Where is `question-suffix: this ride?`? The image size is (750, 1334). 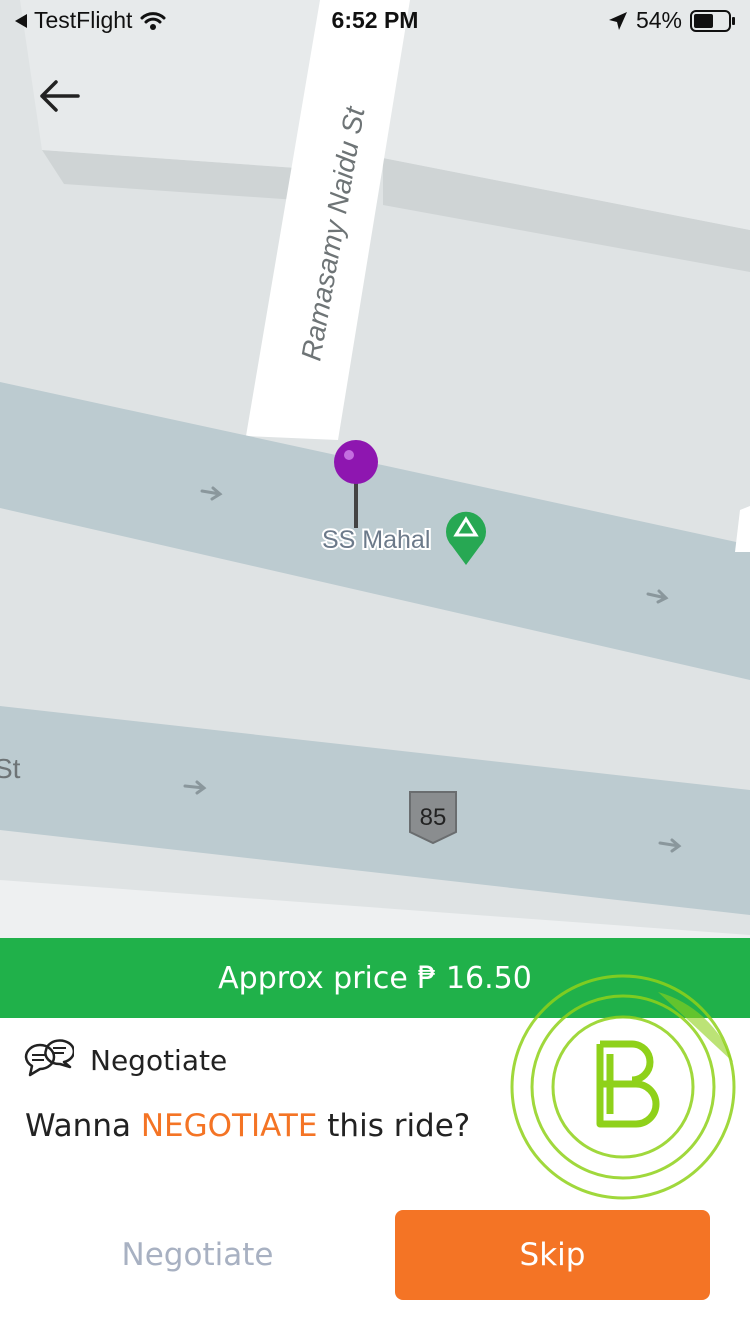 question-suffix: this ride? is located at coordinates (394, 1126).